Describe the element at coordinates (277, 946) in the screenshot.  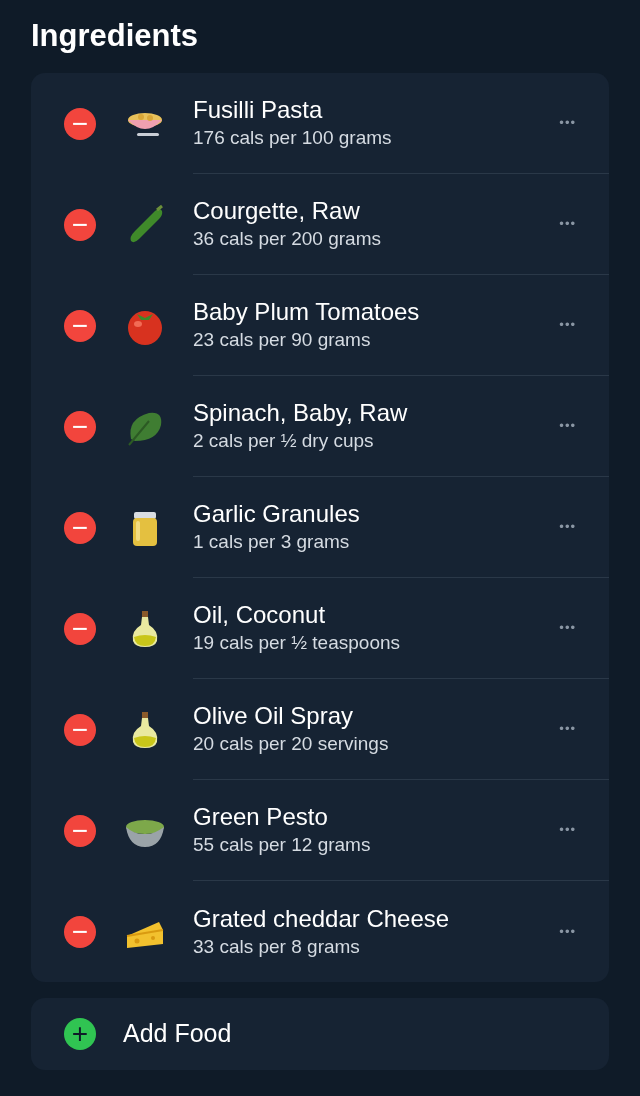
I see `calorie-info: 33 cals per 8 grams` at that location.